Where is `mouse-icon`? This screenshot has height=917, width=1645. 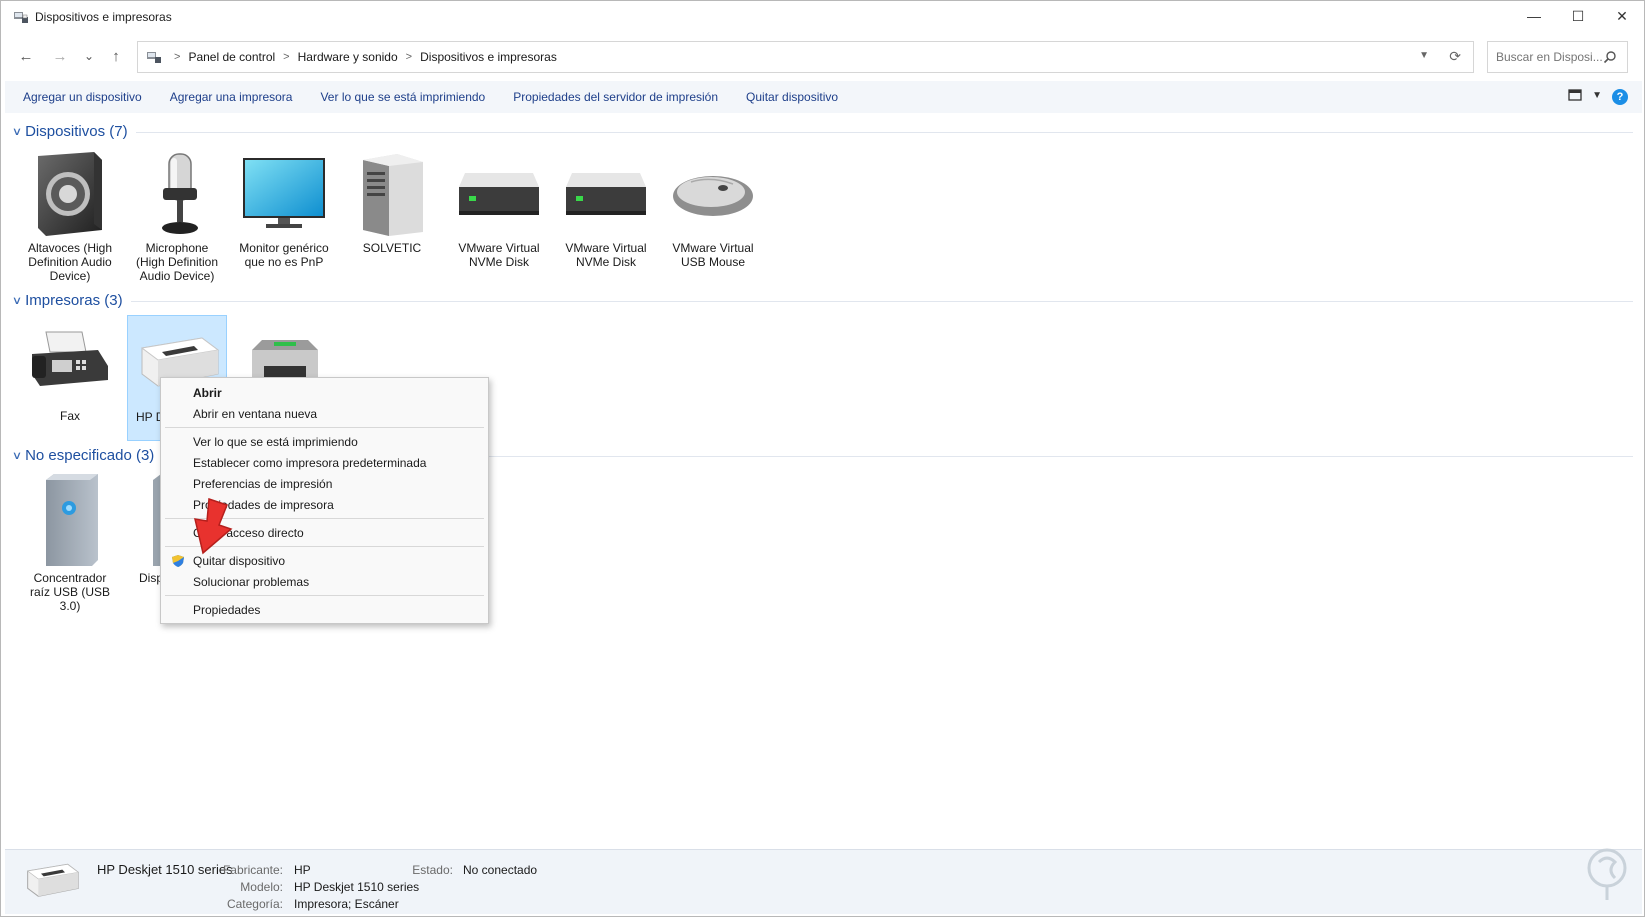 mouse-icon is located at coordinates (713, 196).